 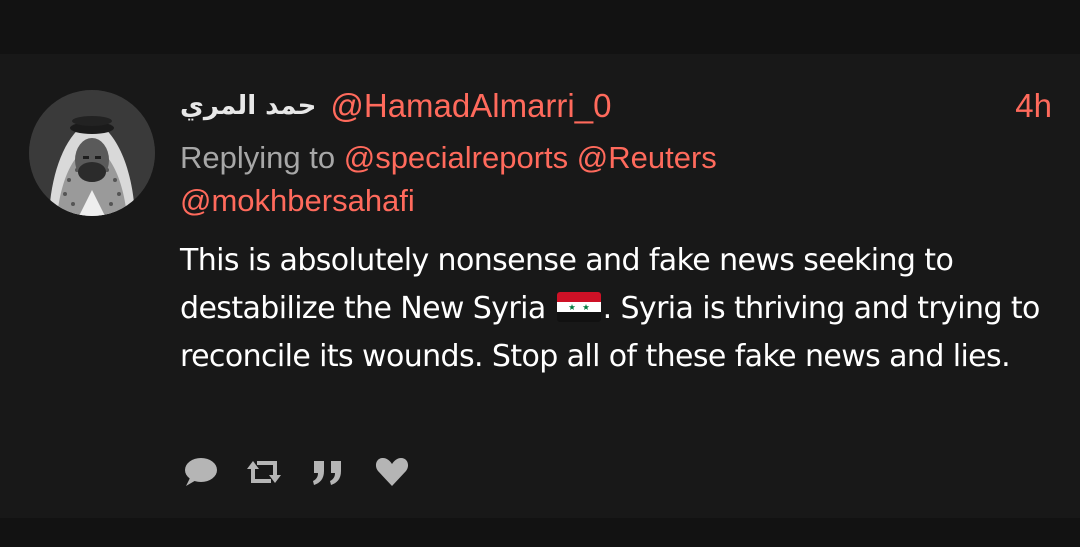 I want to click on comment-bubble-icon, so click(x=201, y=472).